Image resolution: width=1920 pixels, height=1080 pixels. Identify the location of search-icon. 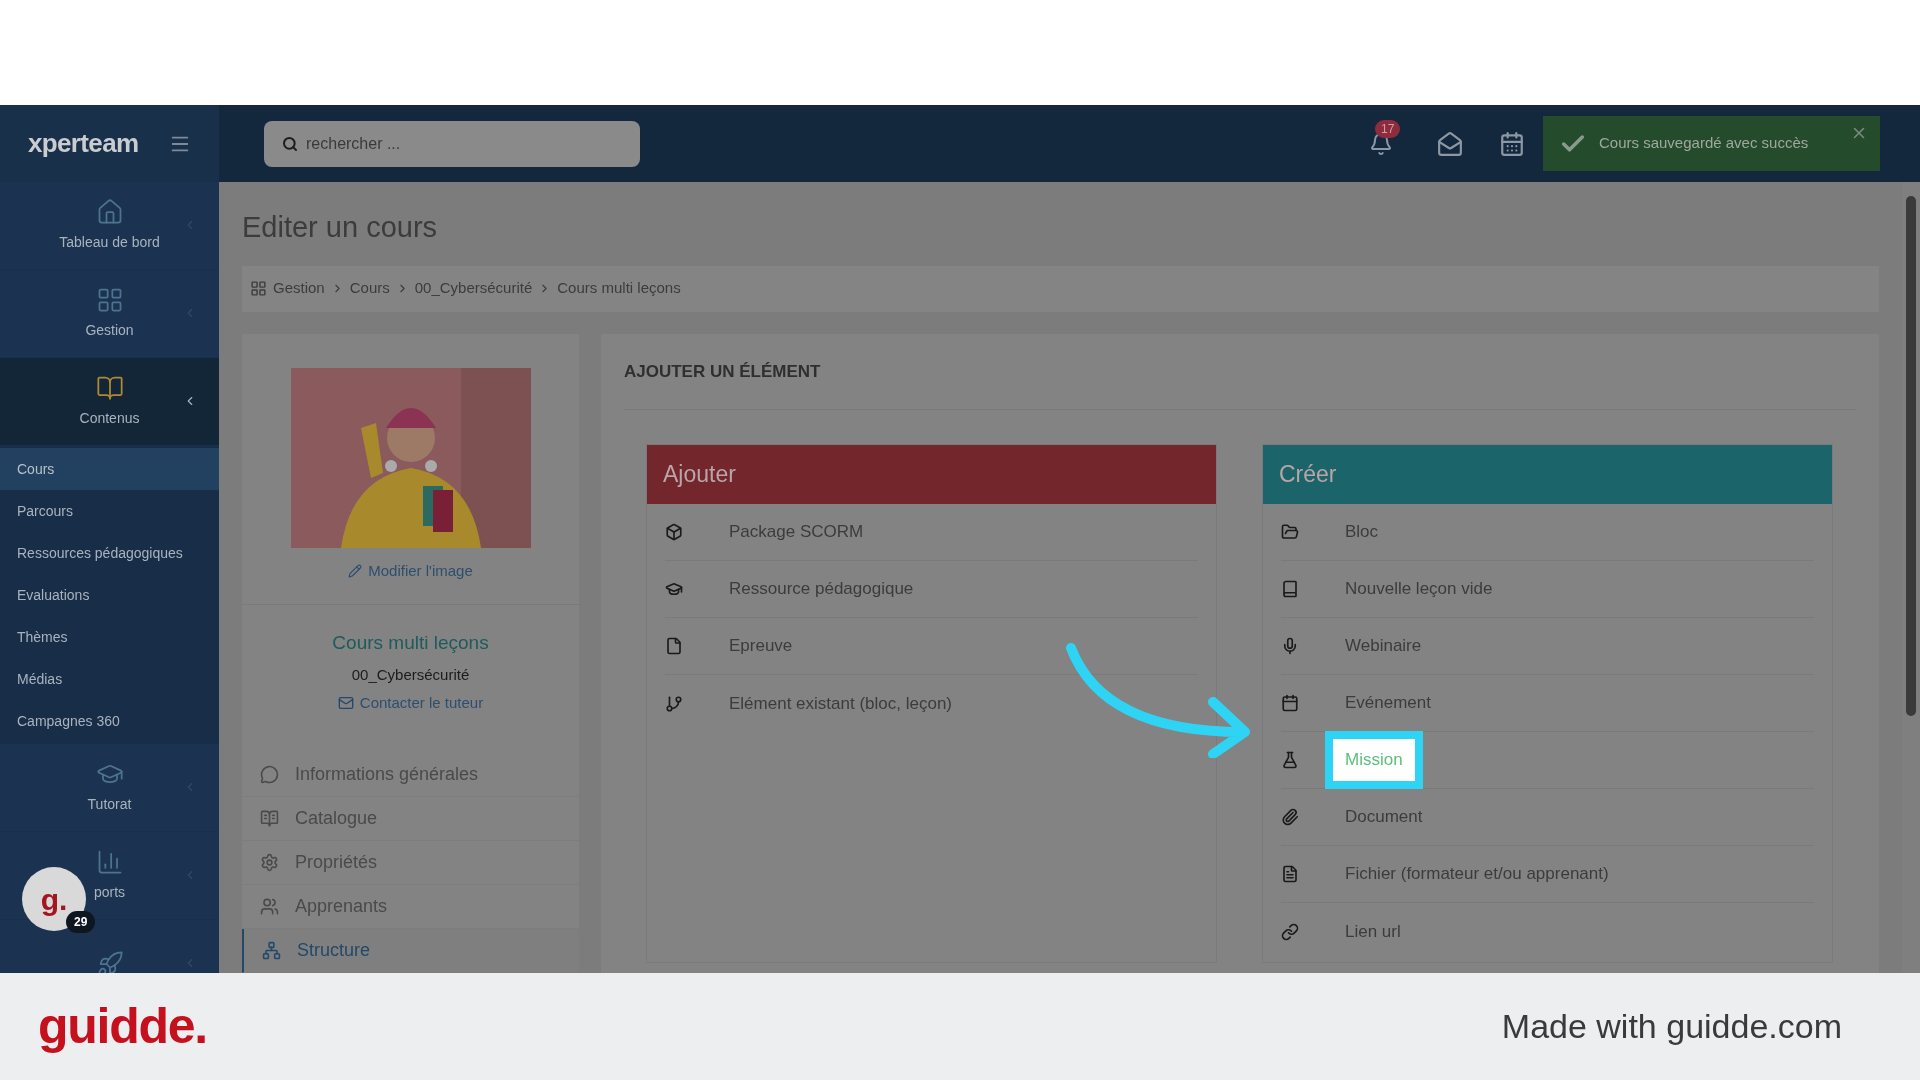
(290, 143).